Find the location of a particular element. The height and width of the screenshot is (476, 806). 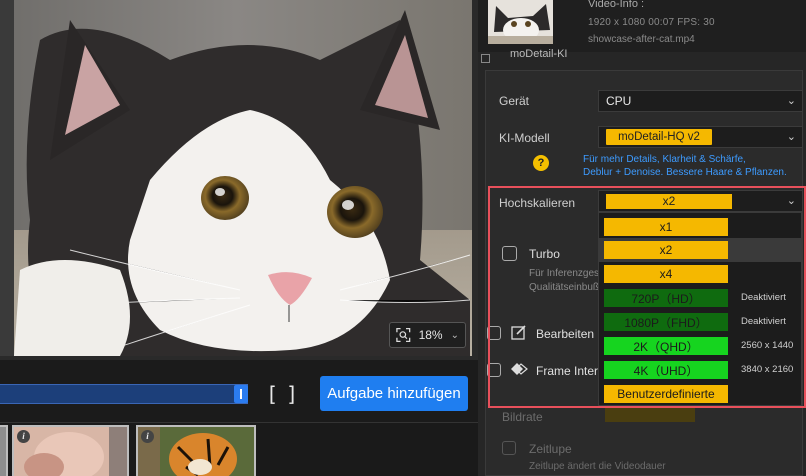

slowmo-description: Zeitlupe ändert die Videodauer is located at coordinates (597, 466).